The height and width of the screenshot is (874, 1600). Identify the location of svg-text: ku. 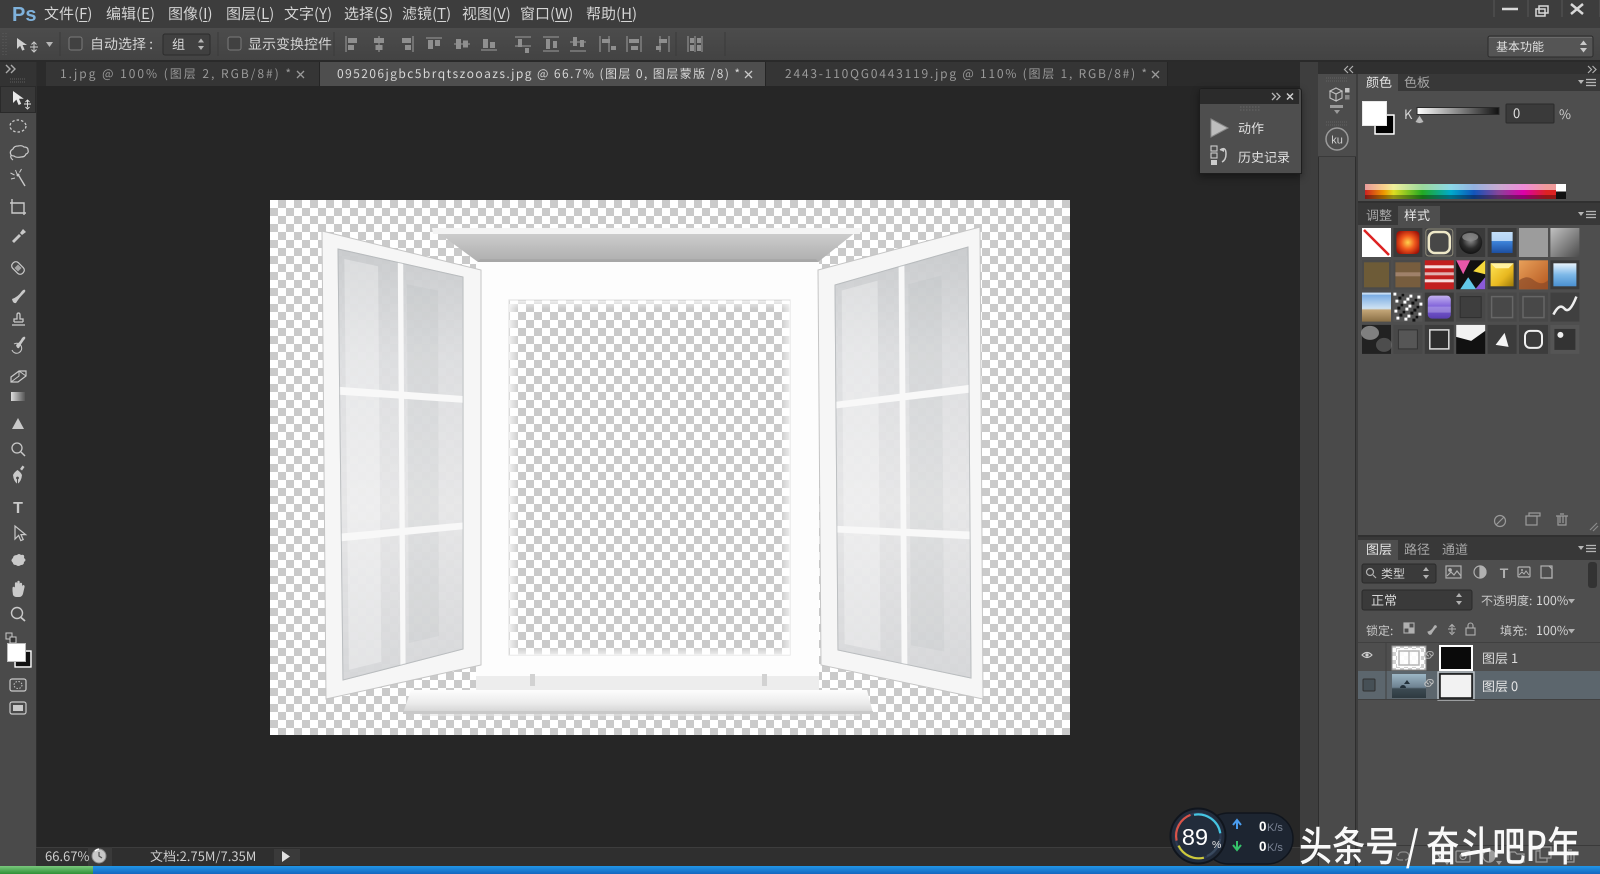
(1337, 141).